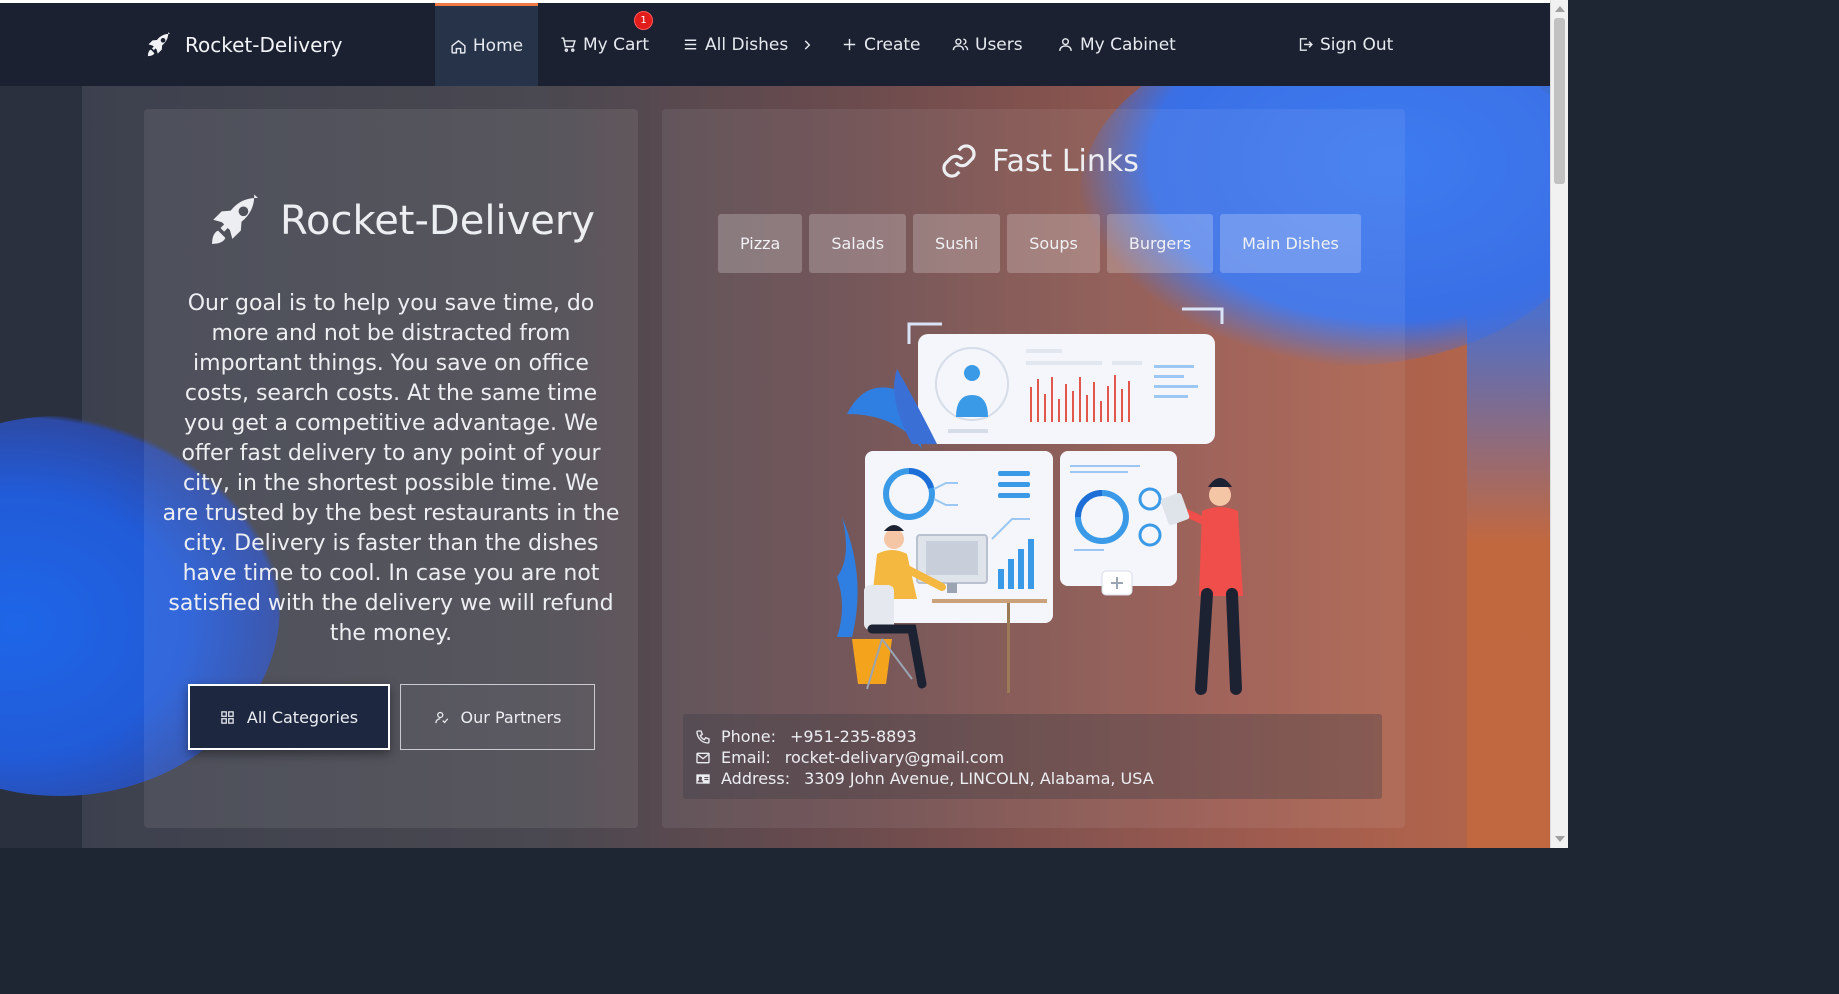 The width and height of the screenshot is (1839, 994). What do you see at coordinates (1128, 44) in the screenshot?
I see `nav-my-cabinet-label: My Cabinet` at bounding box center [1128, 44].